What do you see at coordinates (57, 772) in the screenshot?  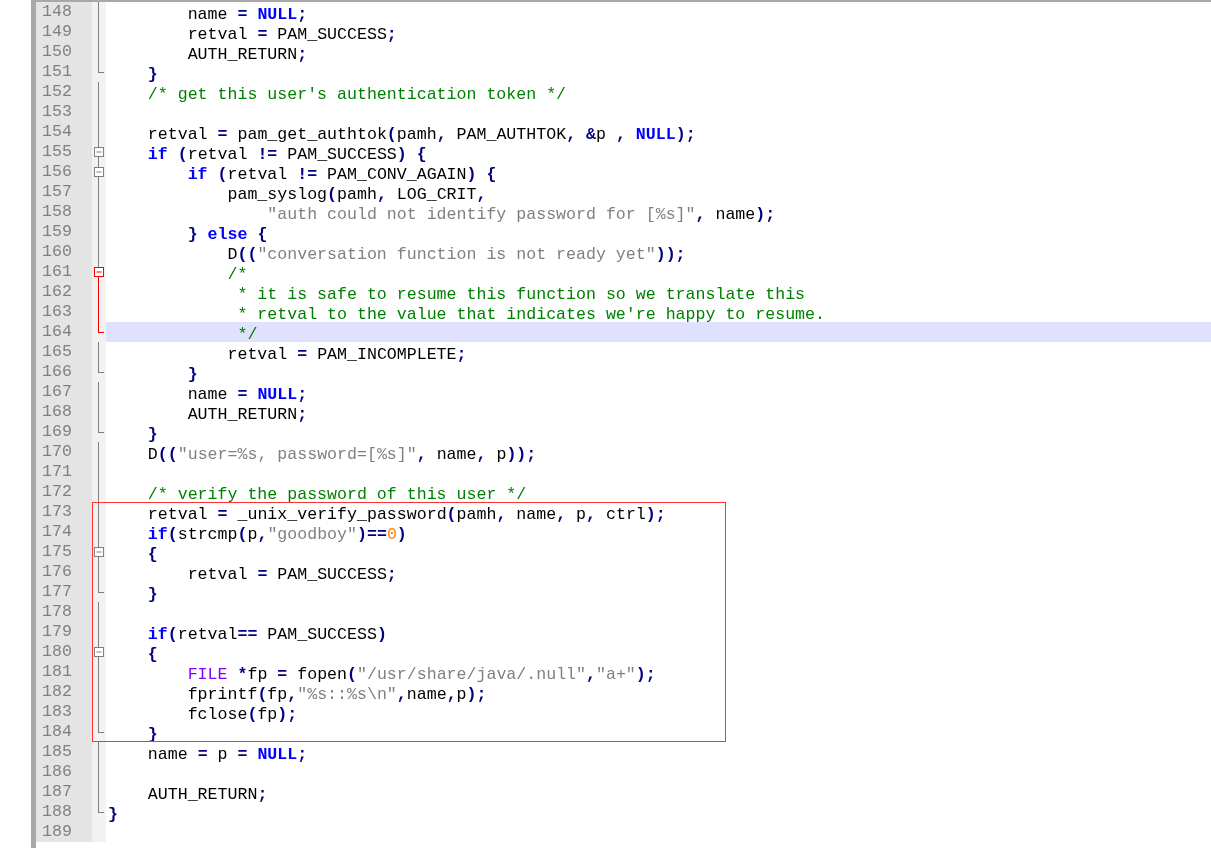 I see `line-number: 186` at bounding box center [57, 772].